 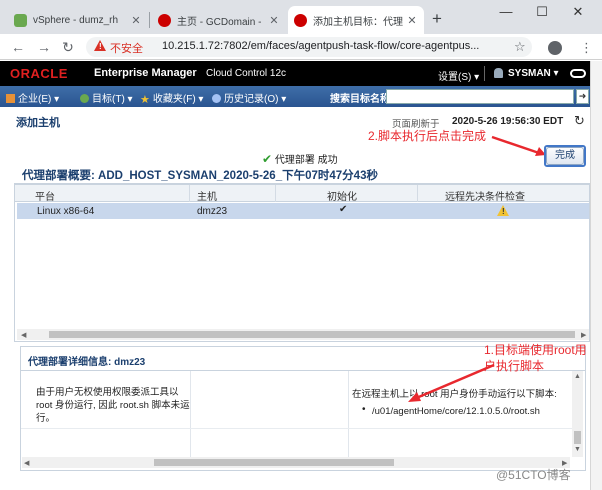 What do you see at coordinates (84, 98) in the screenshot?
I see `target-icon` at bounding box center [84, 98].